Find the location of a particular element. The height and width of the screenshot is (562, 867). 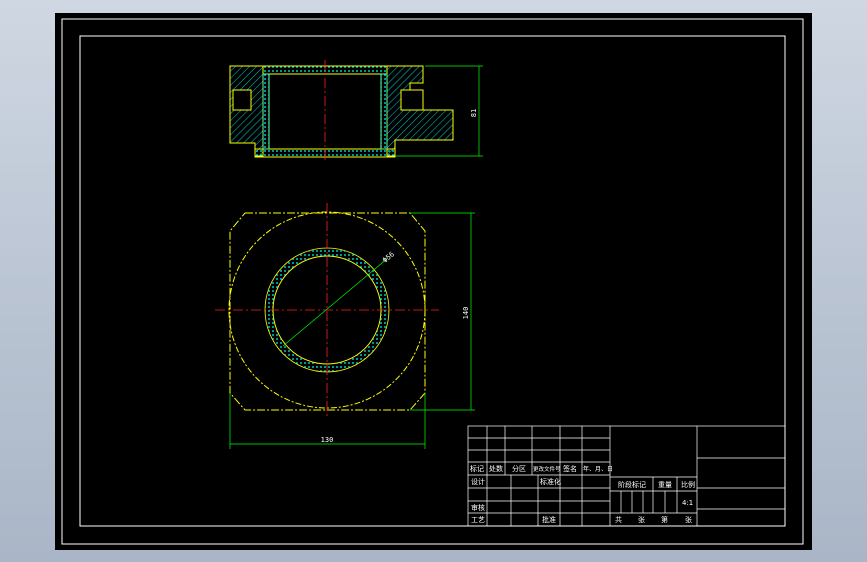

plan-dim-label-v: 140 is located at coordinates (466, 313).